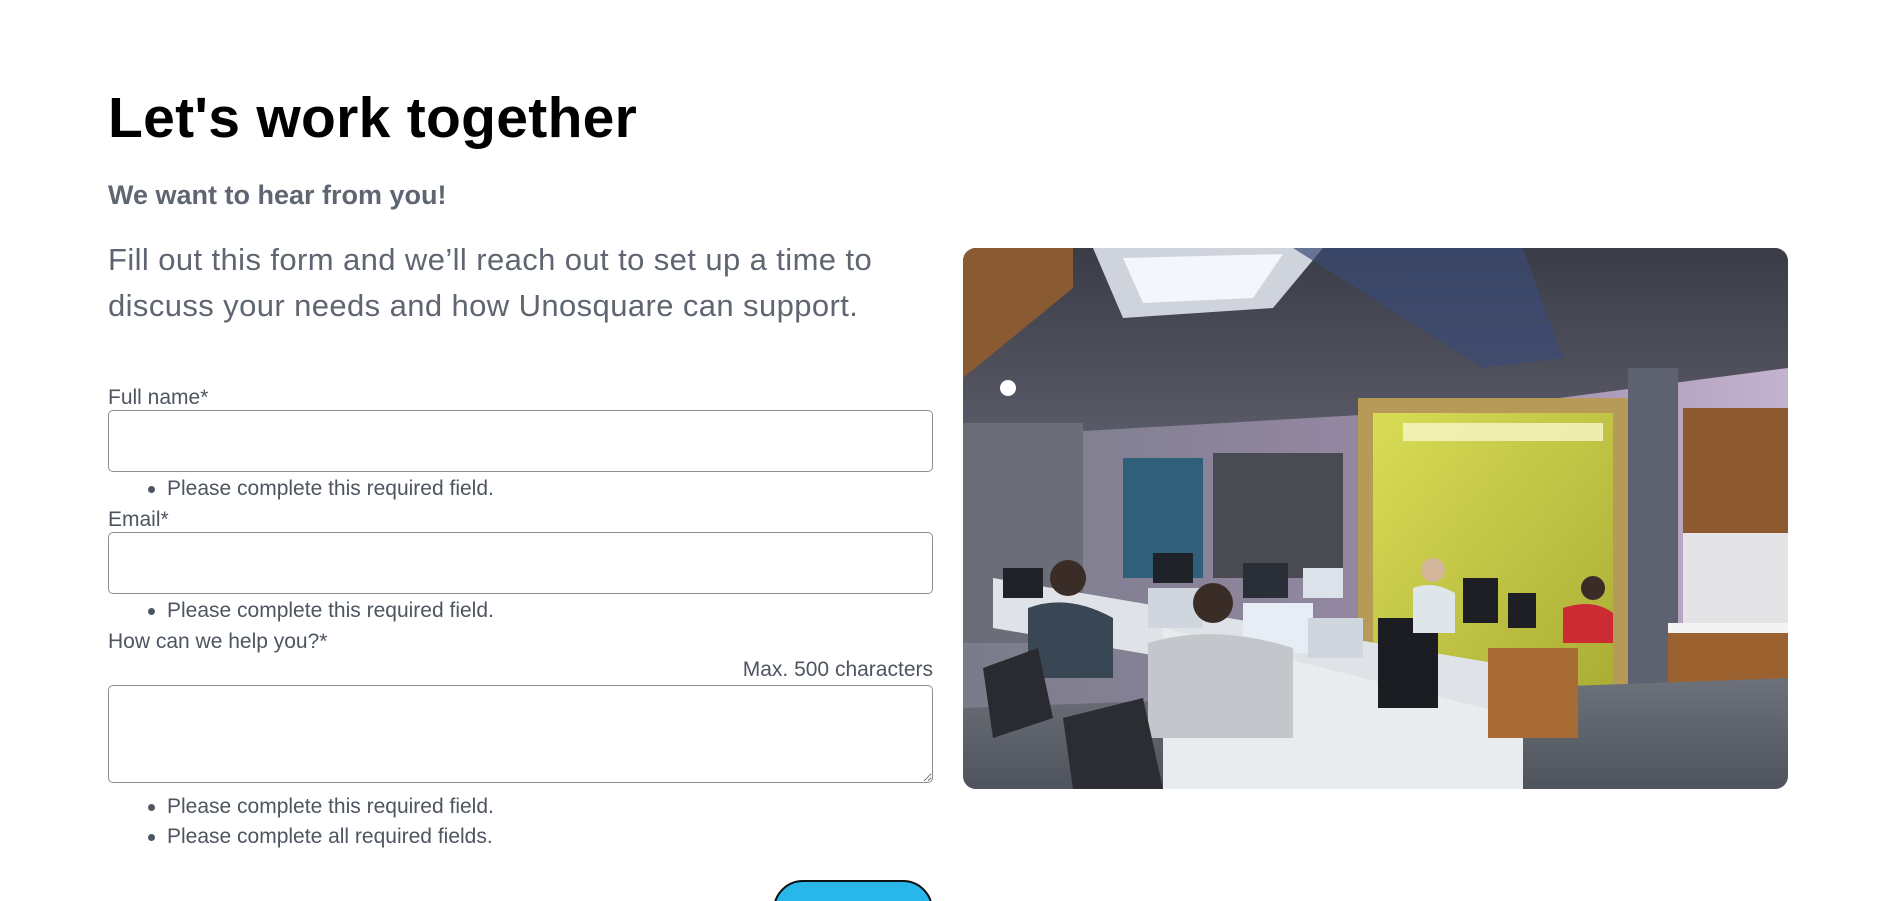 The width and height of the screenshot is (1894, 901). Describe the element at coordinates (138, 519) in the screenshot. I see `email-label: Email*` at that location.